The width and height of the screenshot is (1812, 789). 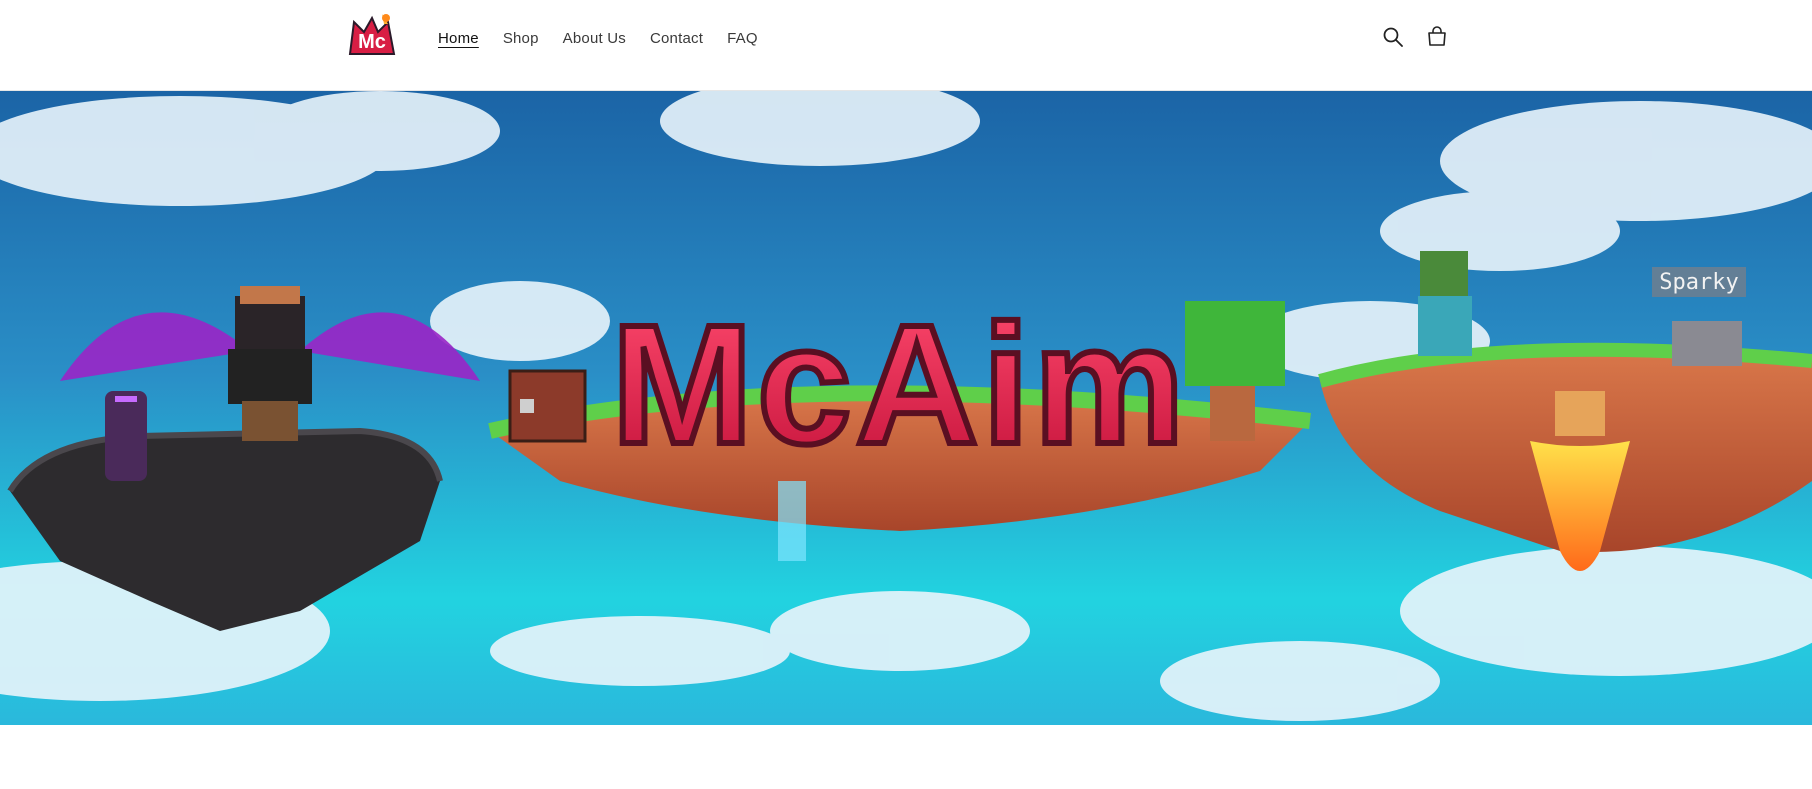 I want to click on sign-text: Sparky, so click(x=1698, y=282).